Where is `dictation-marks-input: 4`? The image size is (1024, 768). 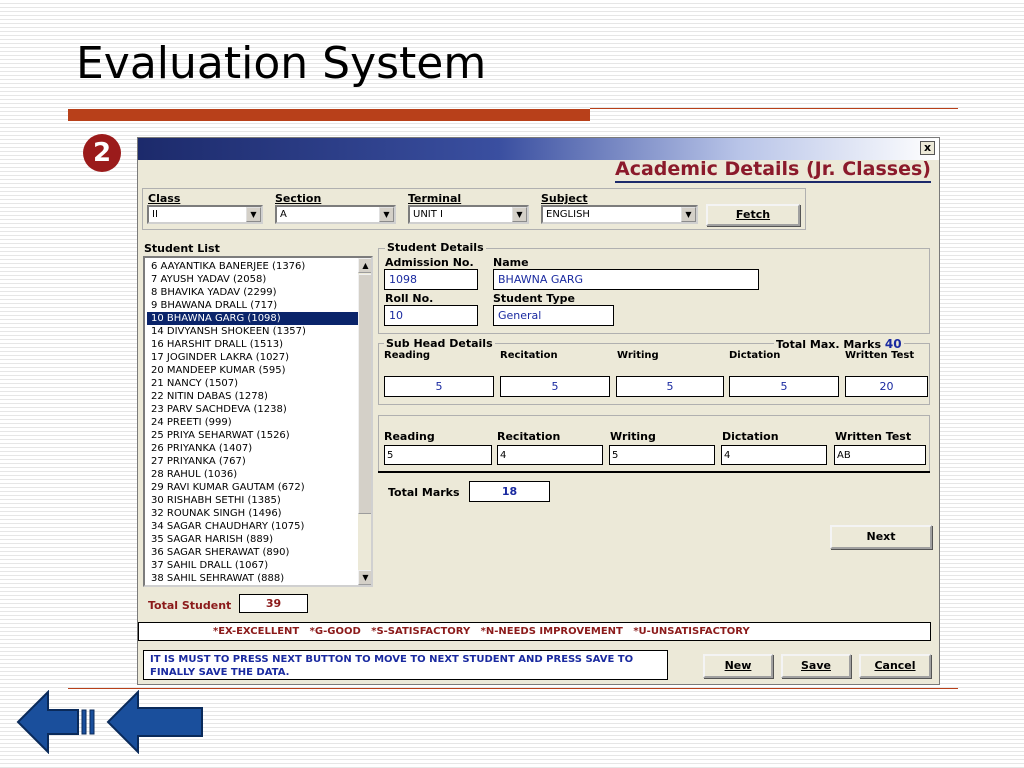 dictation-marks-input: 4 is located at coordinates (774, 455).